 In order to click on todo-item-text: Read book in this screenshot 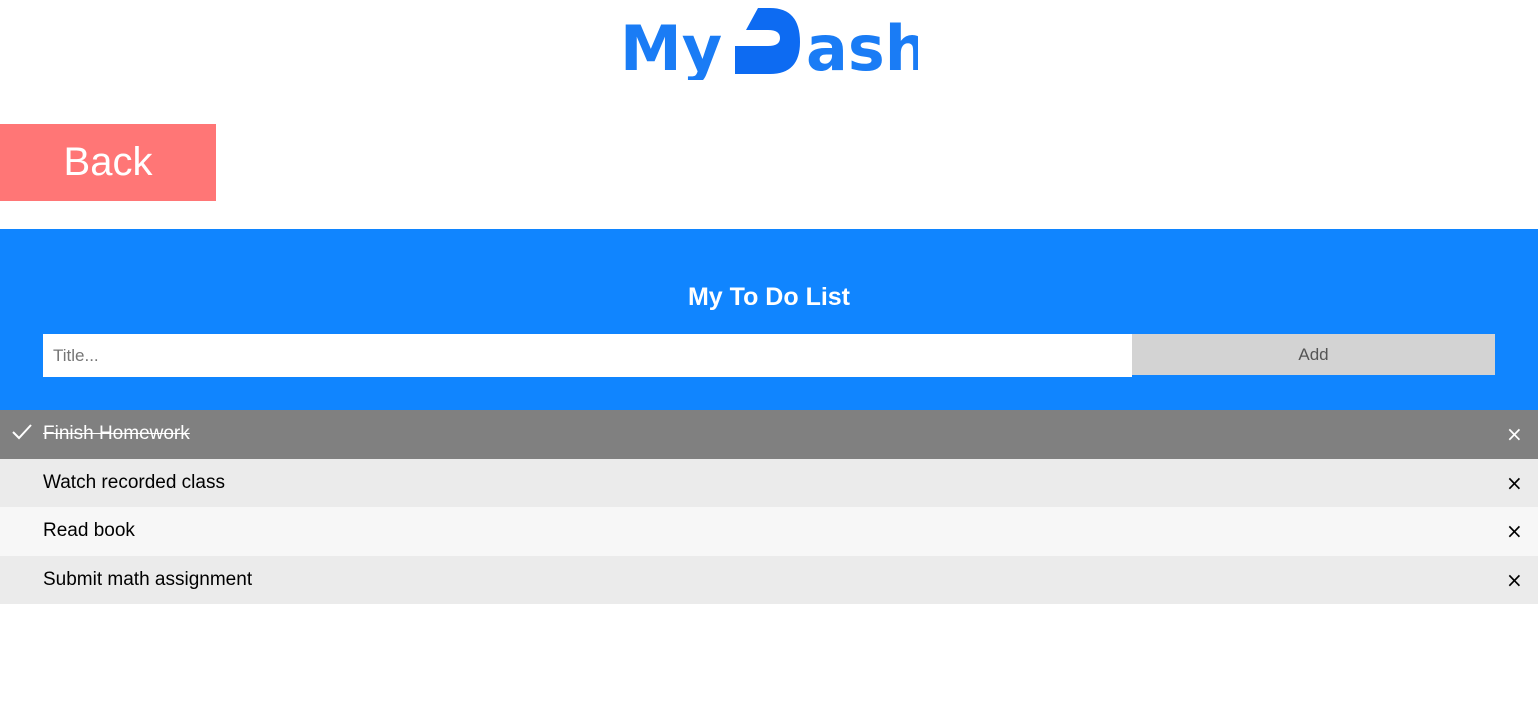, I will do `click(89, 530)`.